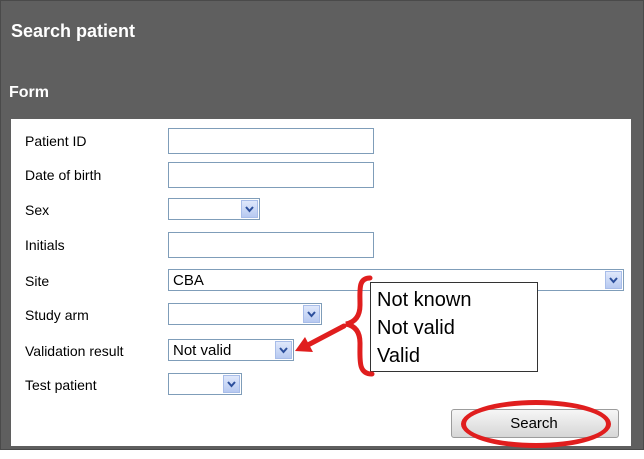  What do you see at coordinates (202, 350) in the screenshot?
I see `validation-result-select-value: Not valid` at bounding box center [202, 350].